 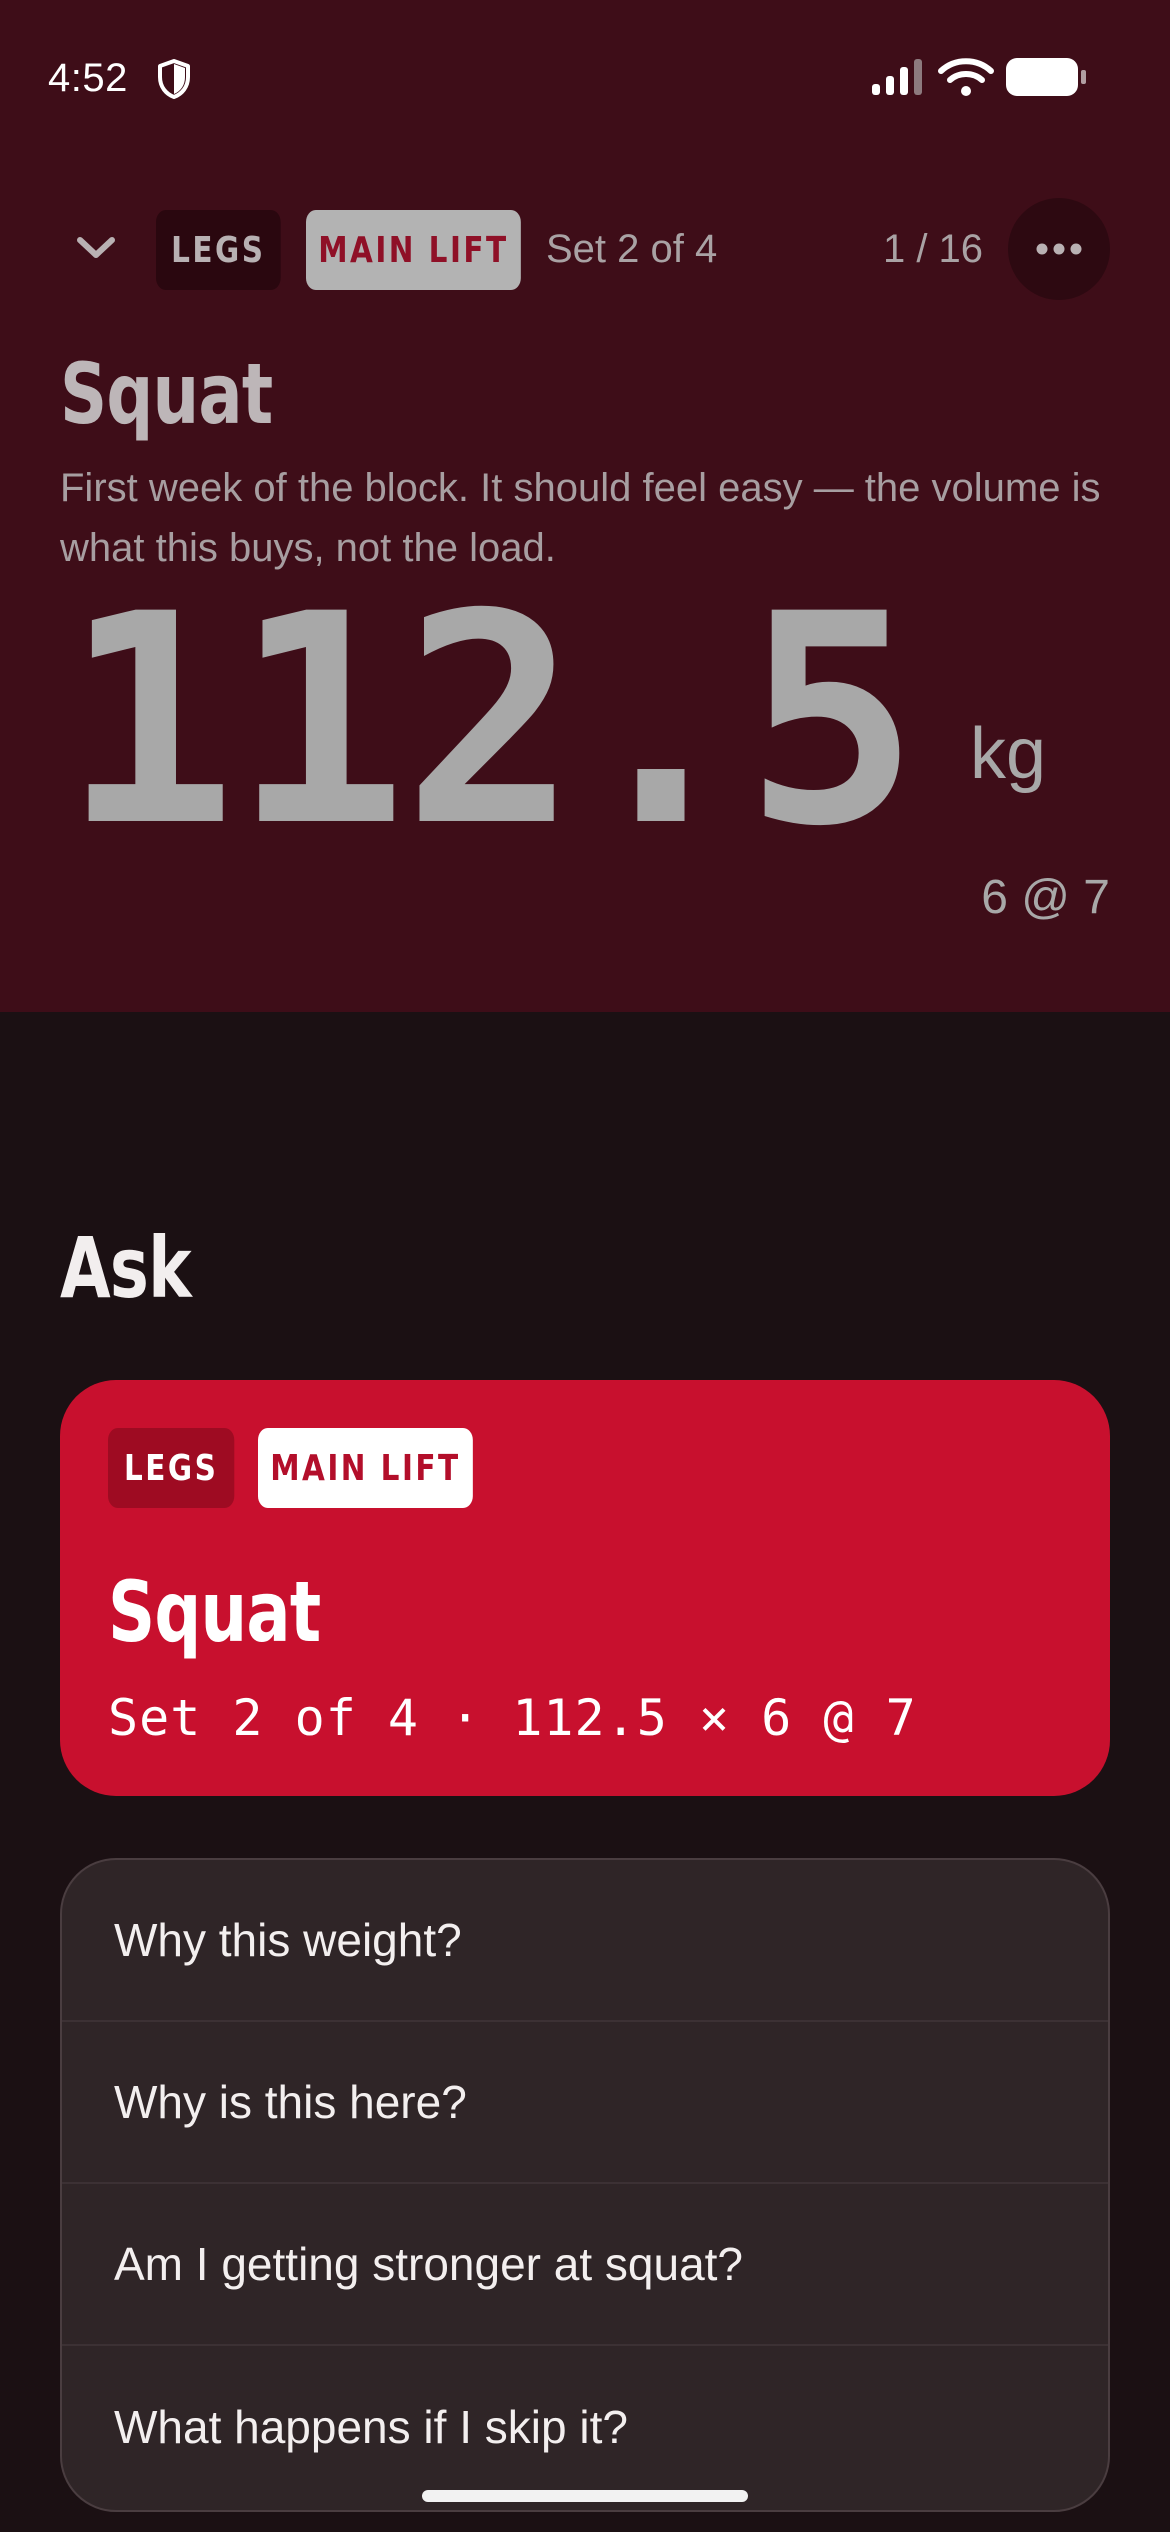 What do you see at coordinates (1045, 897) in the screenshot?
I see `reps-at-rpe: 6 @ 7` at bounding box center [1045, 897].